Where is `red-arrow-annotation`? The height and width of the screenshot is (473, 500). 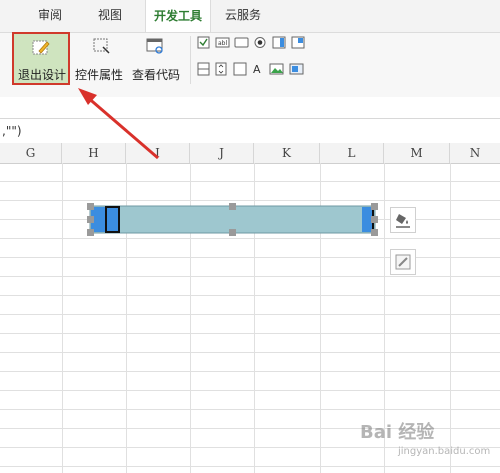
red-arrow-annotation is located at coordinates (118, 124).